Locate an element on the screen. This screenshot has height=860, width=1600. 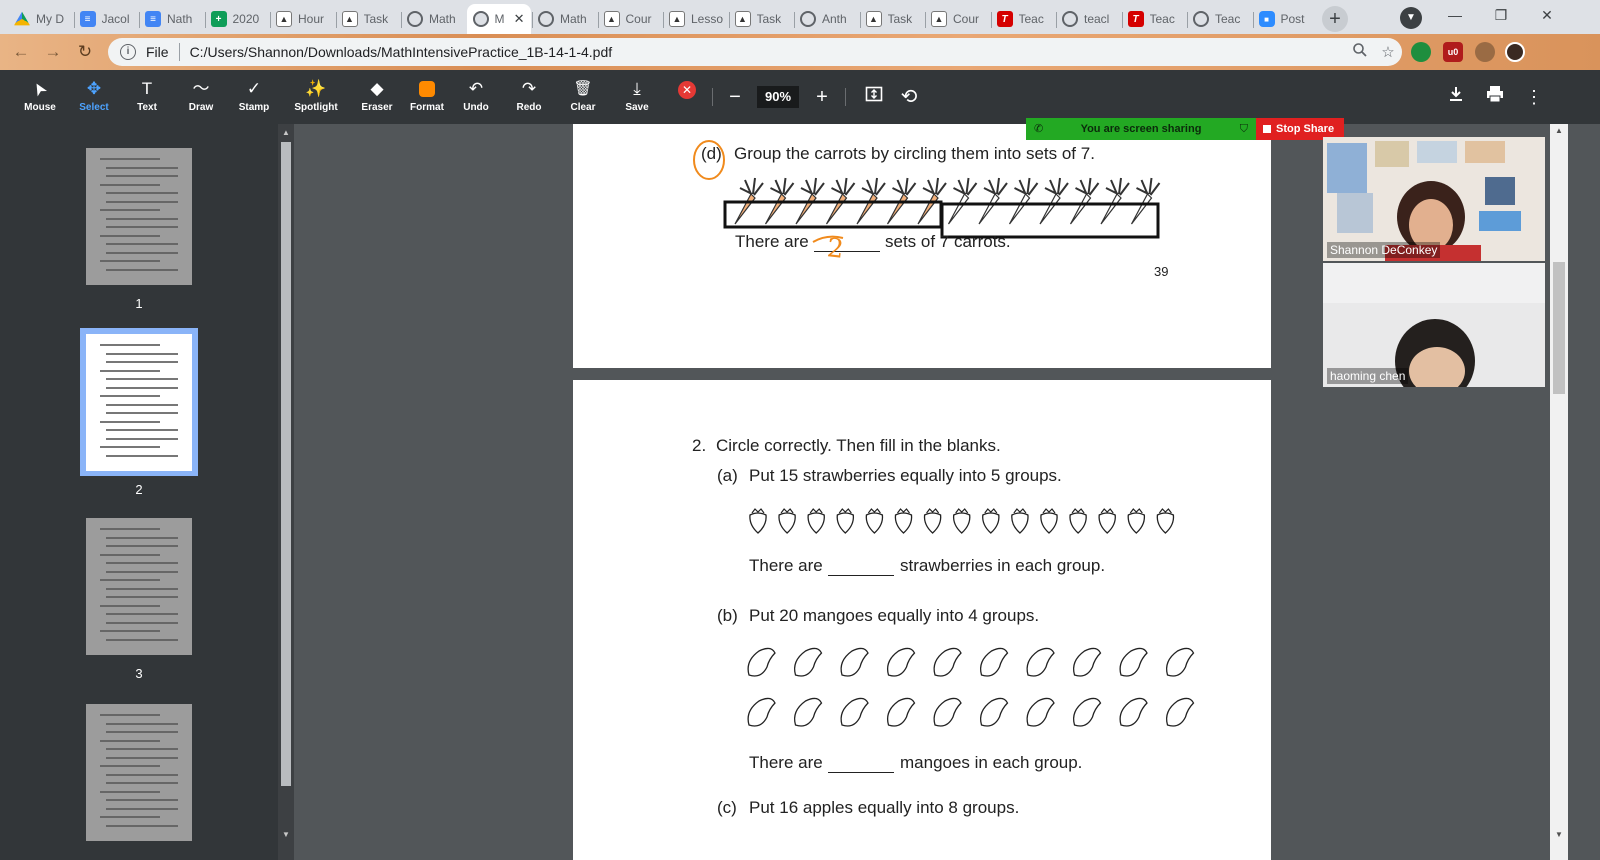
doc-scroll-down-icon: ▼ is located at coordinates (1559, 834).